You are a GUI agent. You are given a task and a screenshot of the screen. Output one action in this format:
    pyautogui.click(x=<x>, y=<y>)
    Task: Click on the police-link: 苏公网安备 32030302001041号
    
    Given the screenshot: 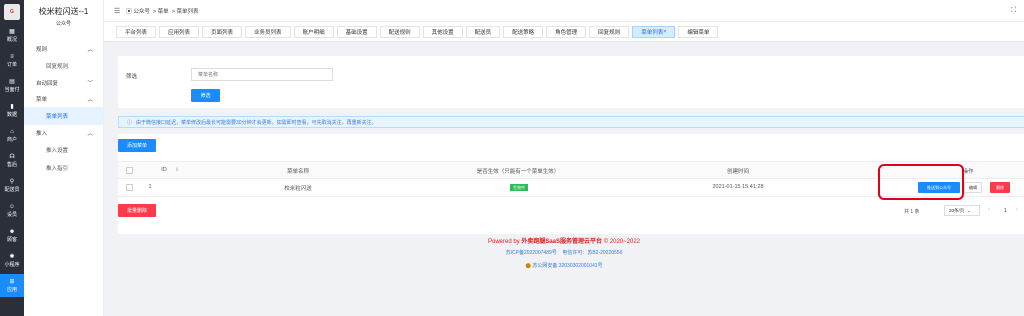 What is the action you would take?
    pyautogui.click(x=567, y=266)
    